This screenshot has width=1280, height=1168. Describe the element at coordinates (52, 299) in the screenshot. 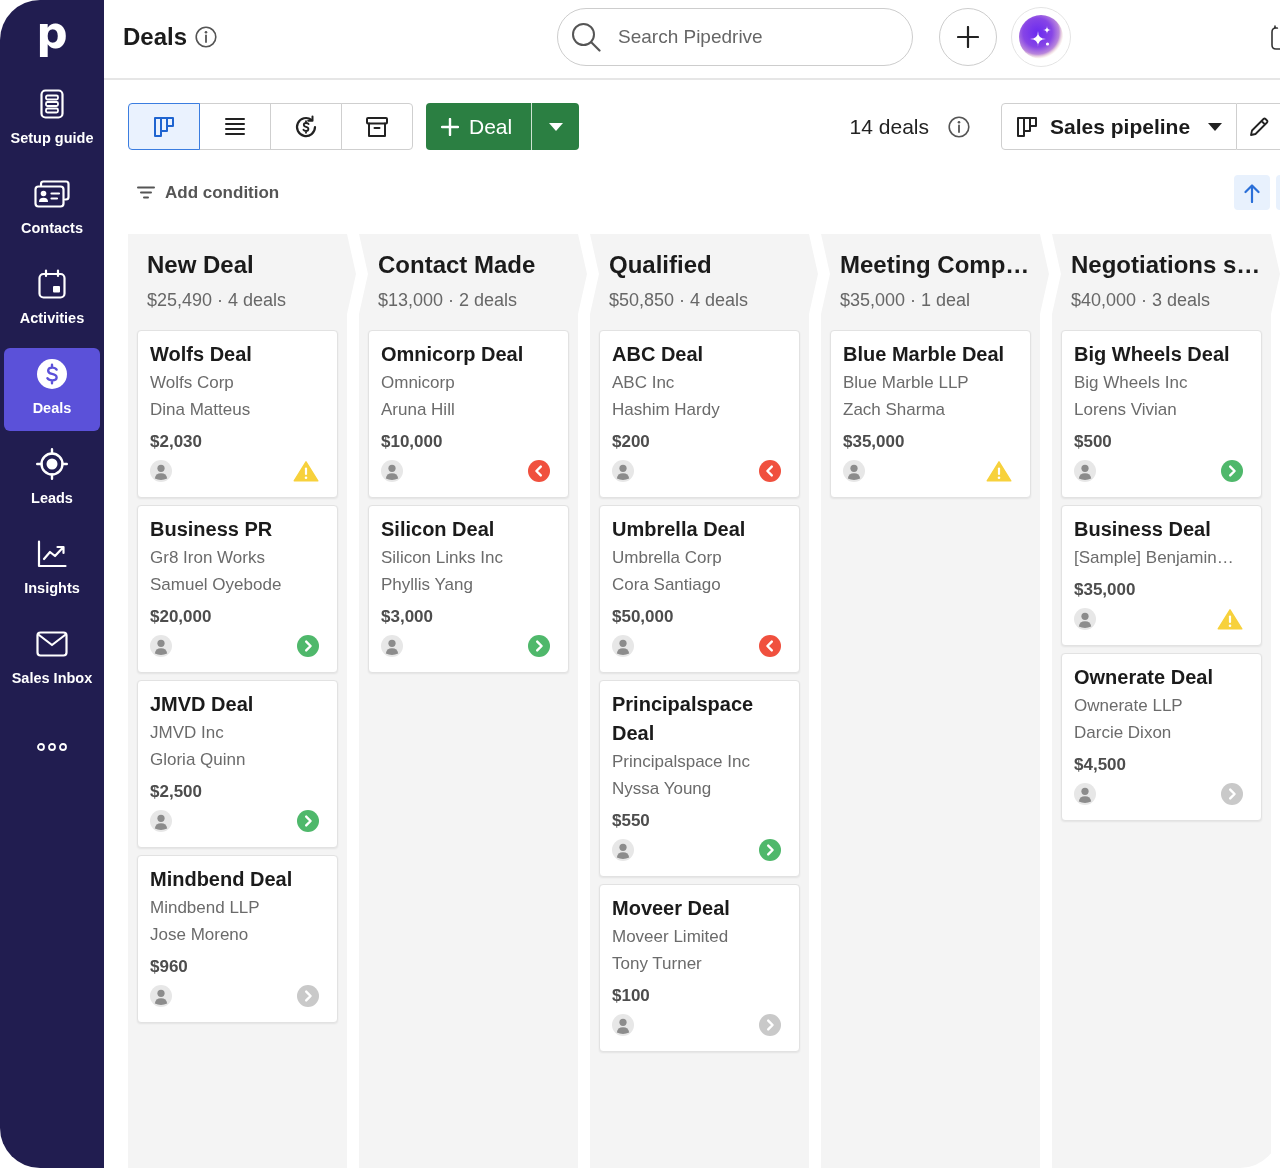

I see `nav-item: Activities` at that location.